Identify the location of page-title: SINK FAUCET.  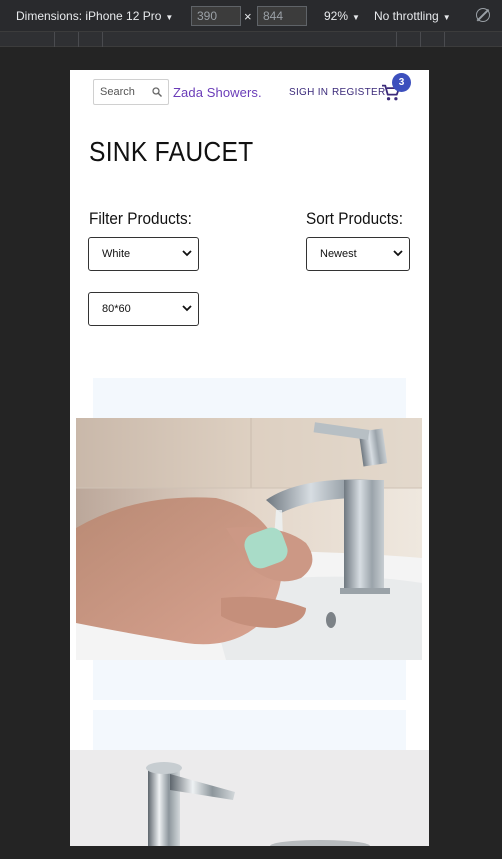
(171, 151).